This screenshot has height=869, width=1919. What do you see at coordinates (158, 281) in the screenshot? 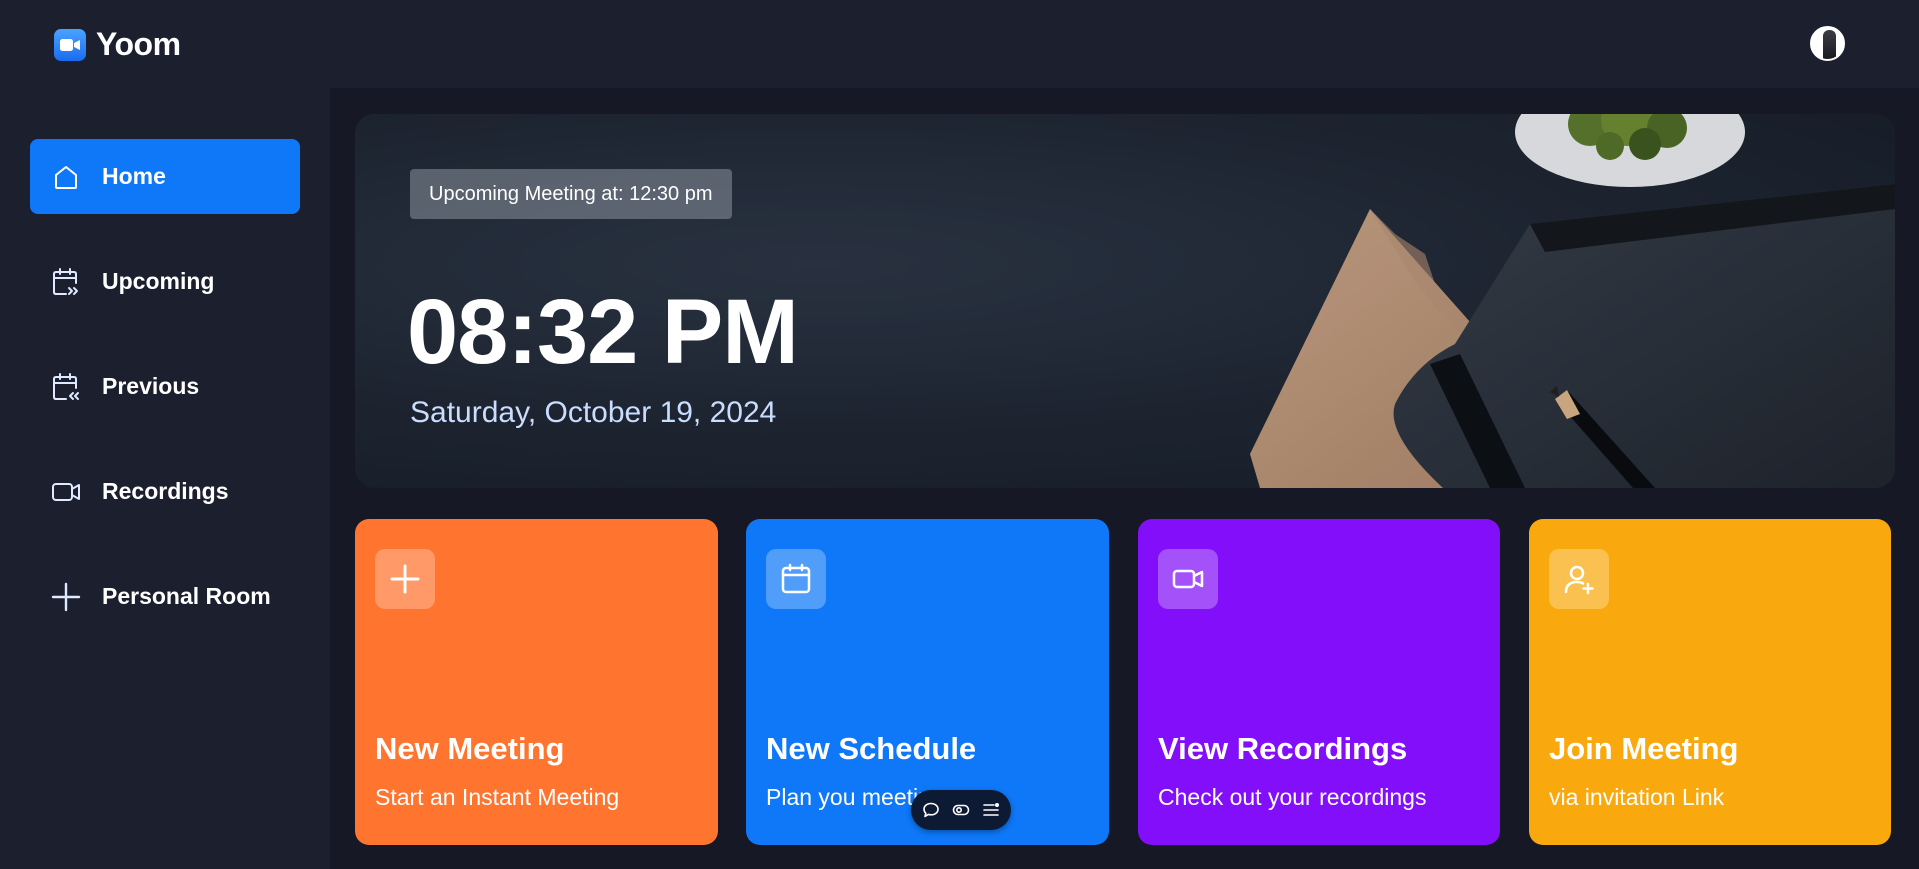
I see `sidebar-item-label: Upcoming` at bounding box center [158, 281].